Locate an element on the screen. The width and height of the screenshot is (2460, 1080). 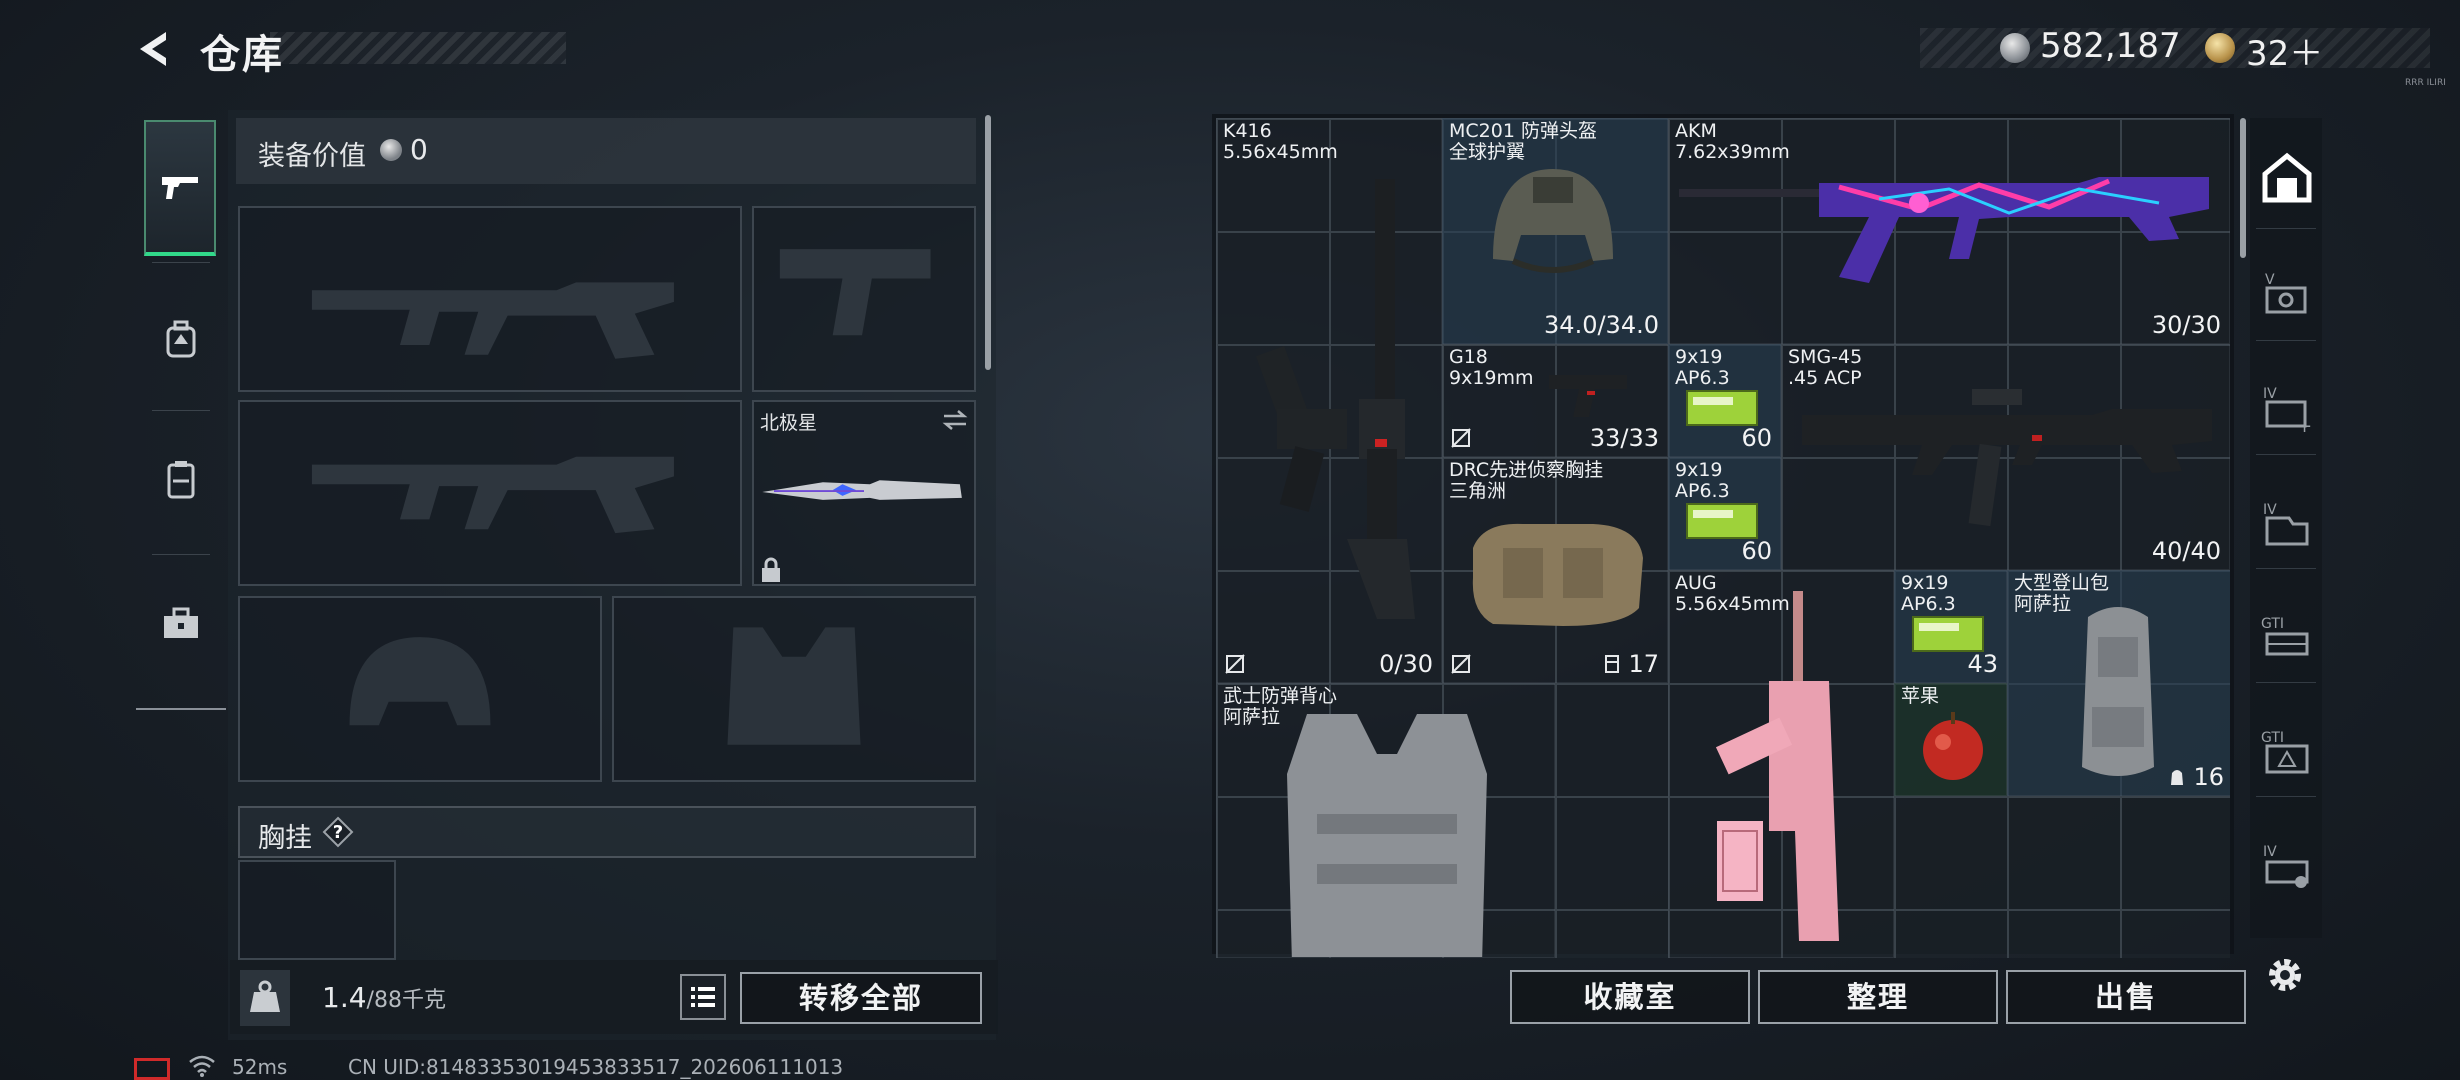
expand-5-icon: GTI is located at coordinates (2285, 752).